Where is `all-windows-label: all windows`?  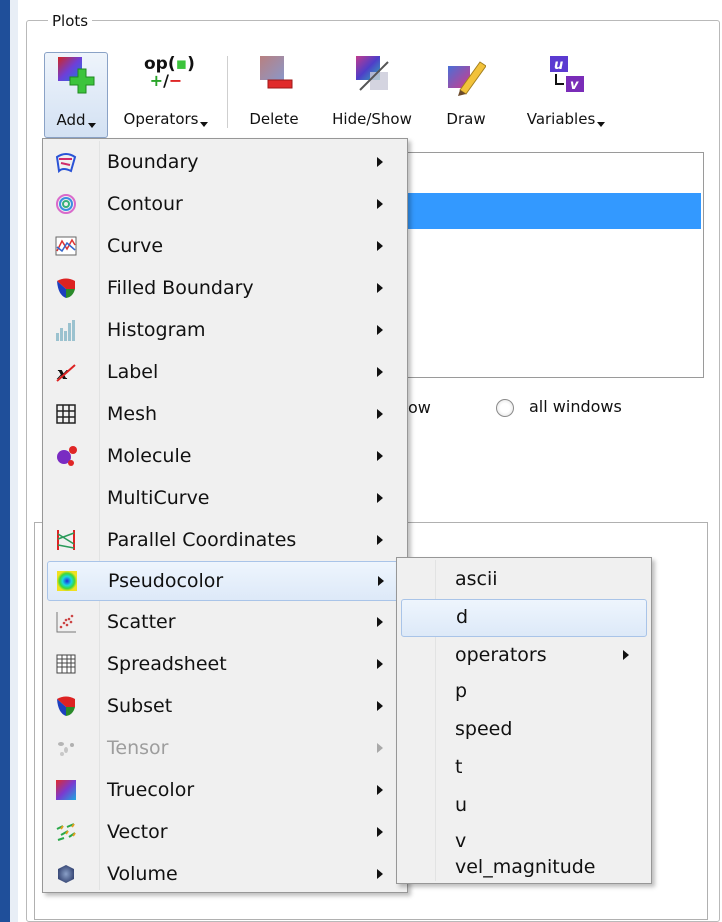
all-windows-label: all windows is located at coordinates (575, 406).